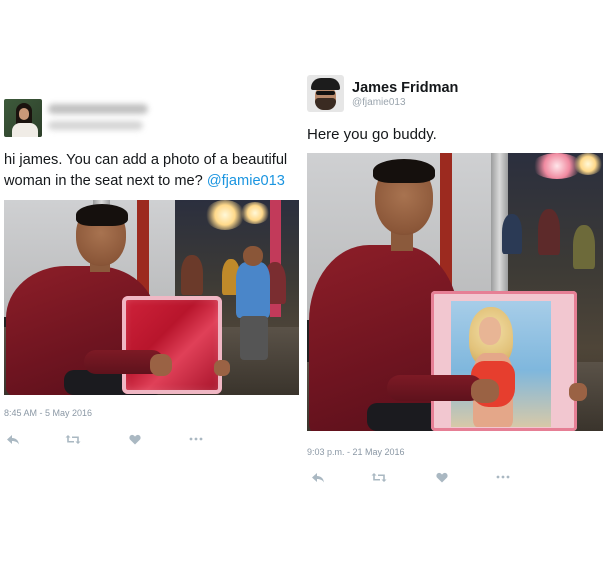 The image size is (606, 561). I want to click on timestamp-left: 8:45 AM - 5 May 2016, so click(48, 413).